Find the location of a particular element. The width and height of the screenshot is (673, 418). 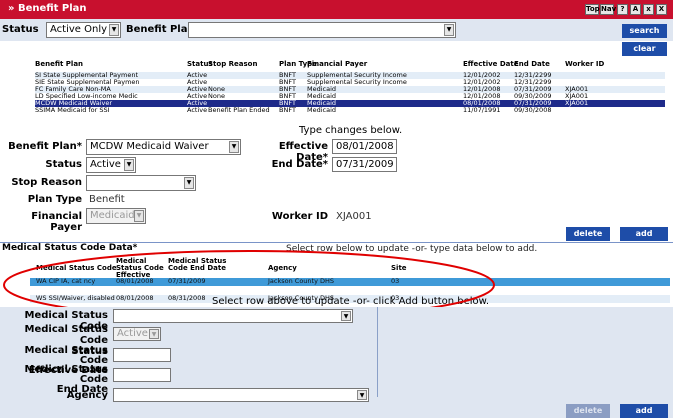

end-date-label: End Date* is located at coordinates (299, 164).